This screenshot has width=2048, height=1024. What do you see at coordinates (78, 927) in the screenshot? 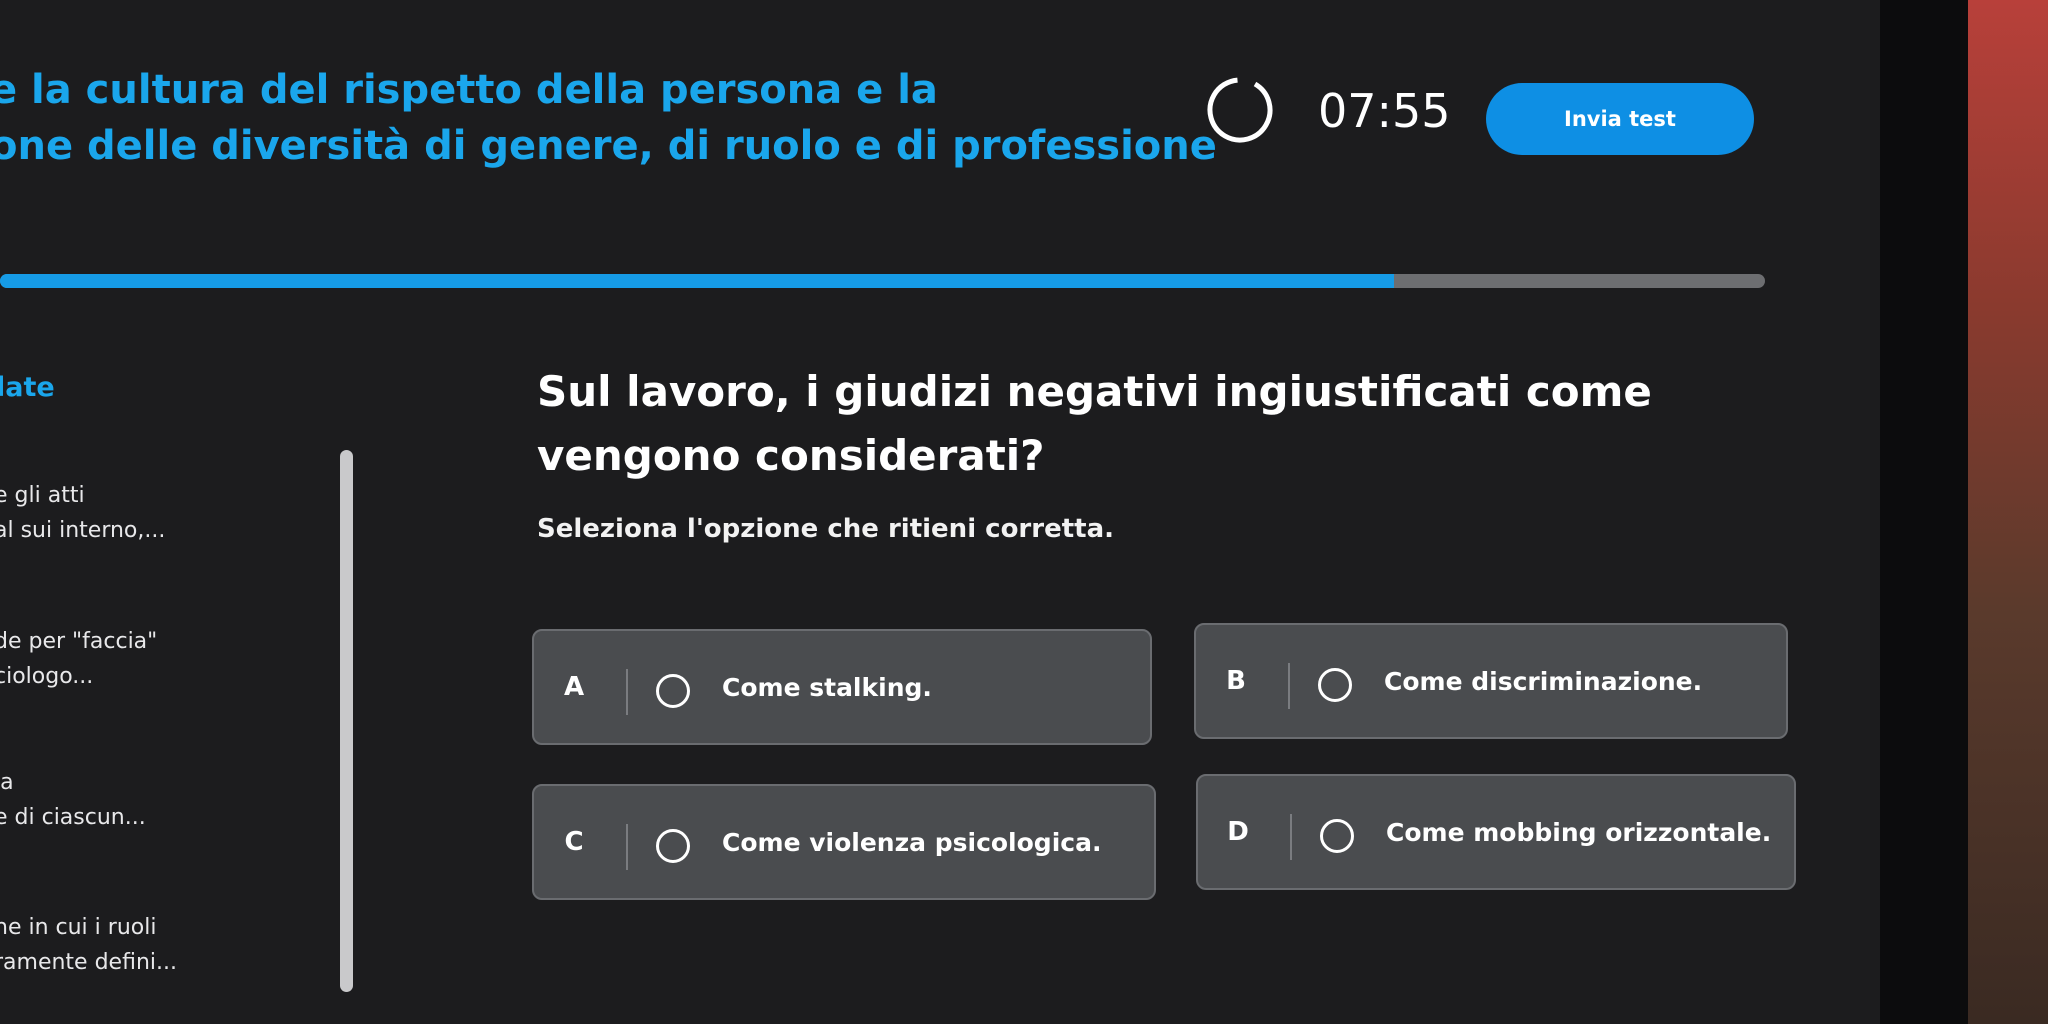
I see `sidebar-item-4-line-1: ne in cui i ruoli` at bounding box center [78, 927].